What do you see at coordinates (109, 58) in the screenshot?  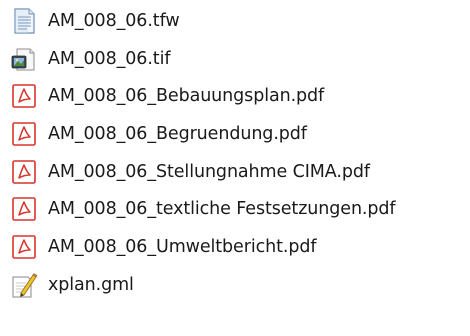 I see `file-name: AM_008_06.tif` at bounding box center [109, 58].